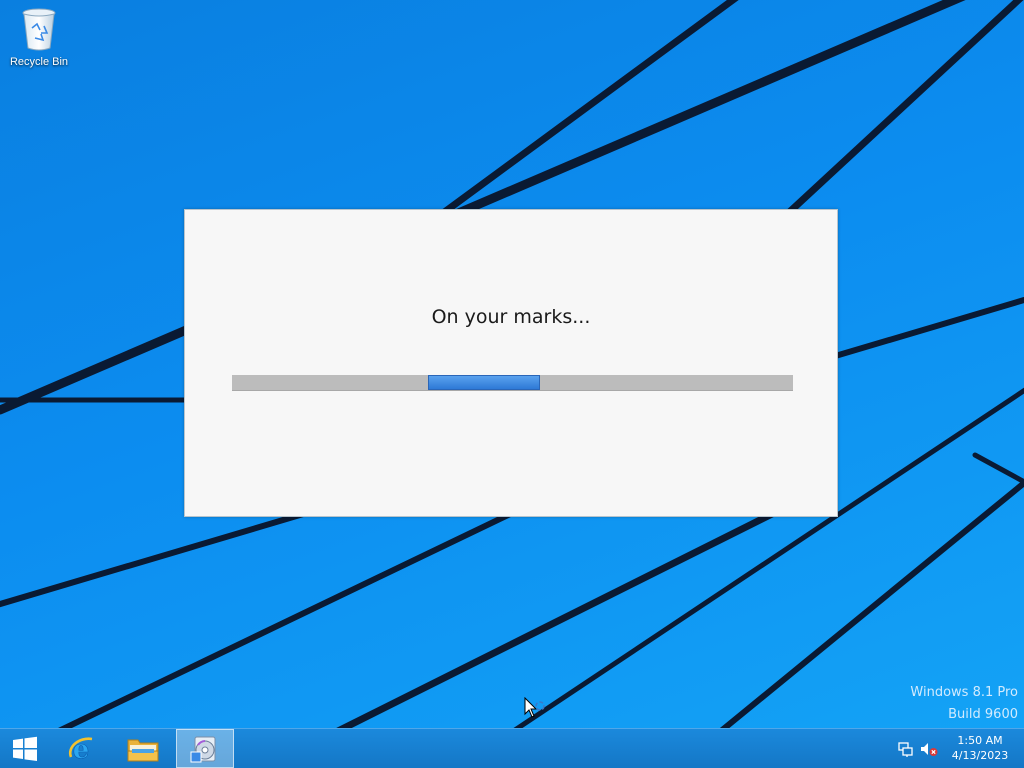 This screenshot has width=1024, height=768. I want to click on windows-logo-icon, so click(25, 748).